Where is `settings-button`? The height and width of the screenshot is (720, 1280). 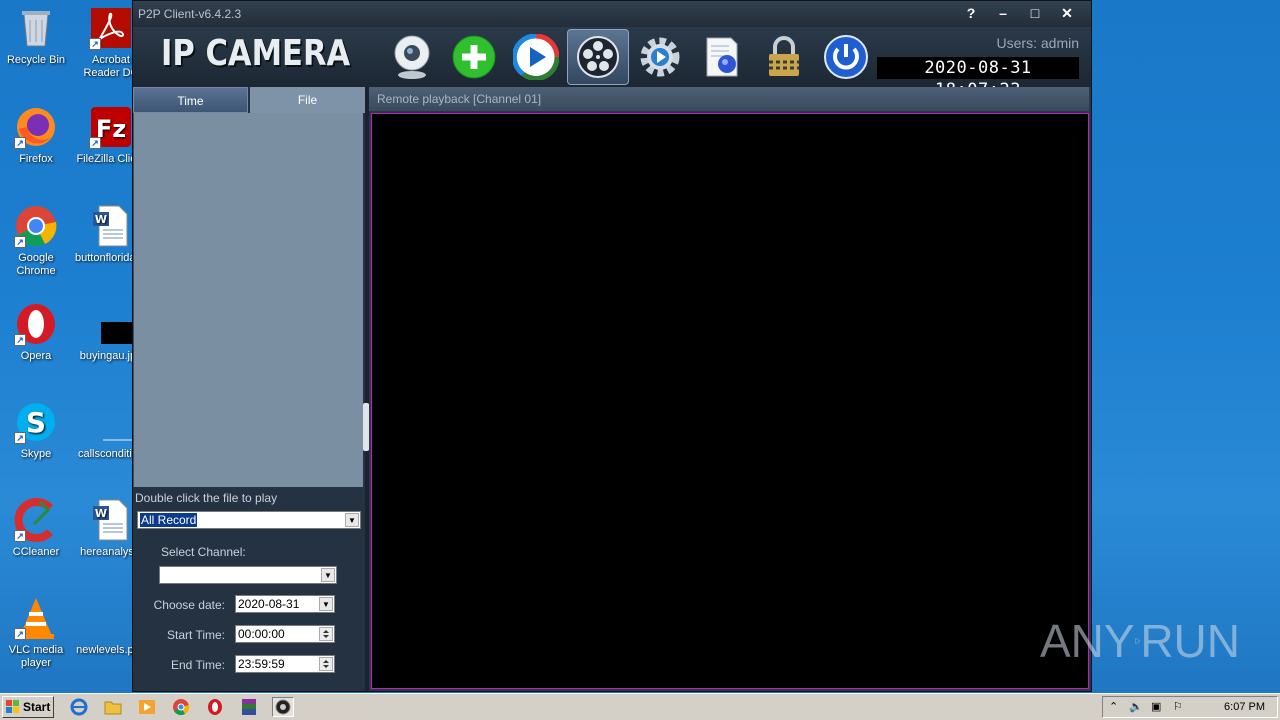
settings-button is located at coordinates (660, 57).